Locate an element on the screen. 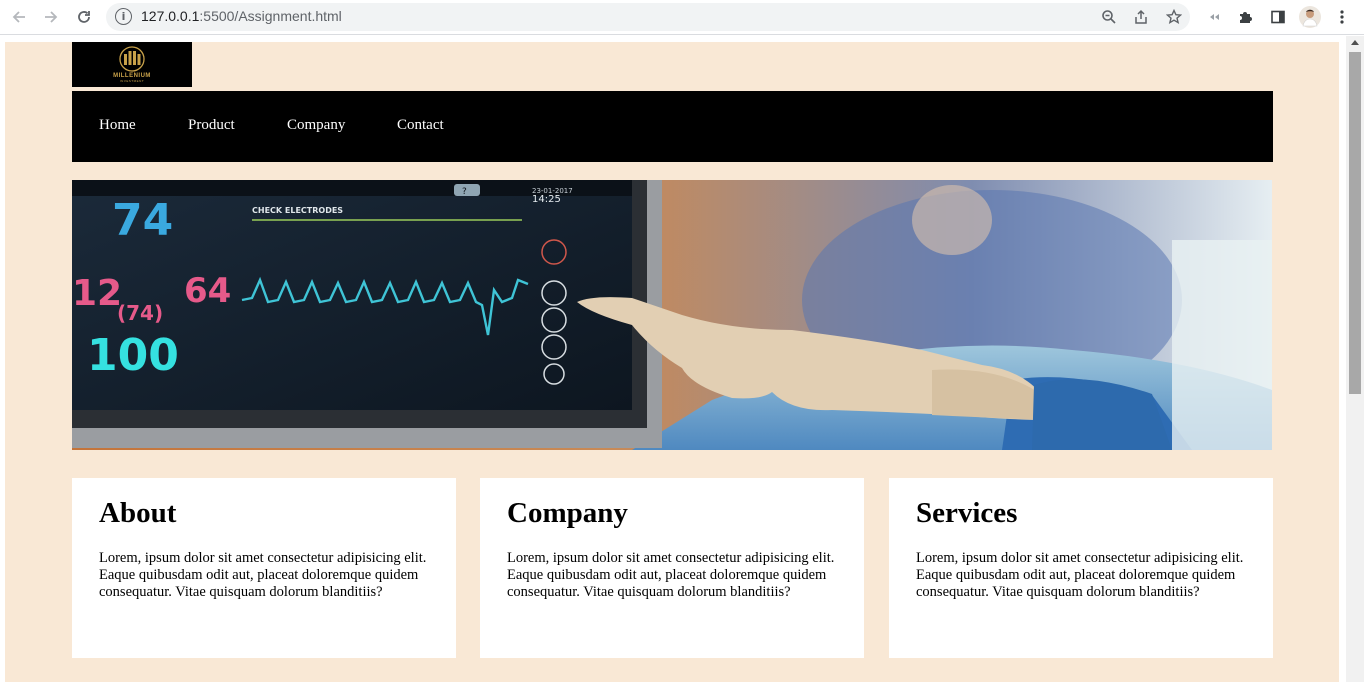  reload-button is located at coordinates (84, 17).